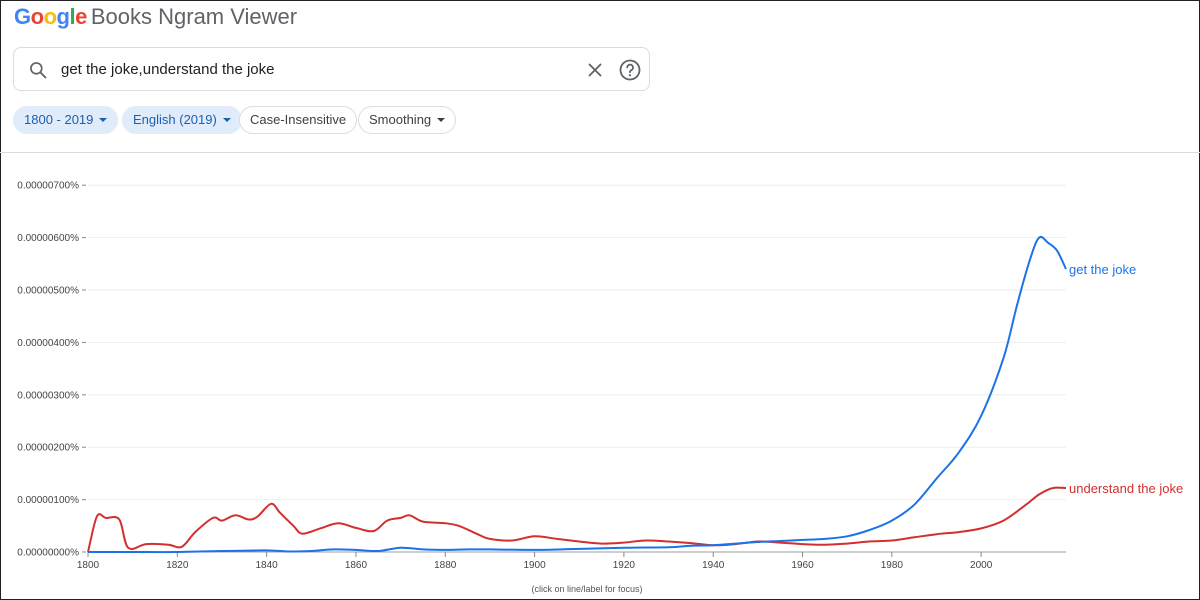 The height and width of the screenshot is (600, 1200). Describe the element at coordinates (630, 70) in the screenshot. I see `help-icon` at that location.